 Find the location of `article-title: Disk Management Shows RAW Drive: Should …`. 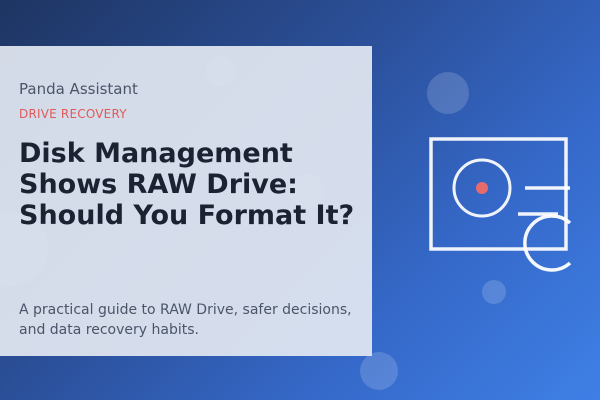

article-title: Disk Management Shows RAW Drive: Should … is located at coordinates (187, 184).